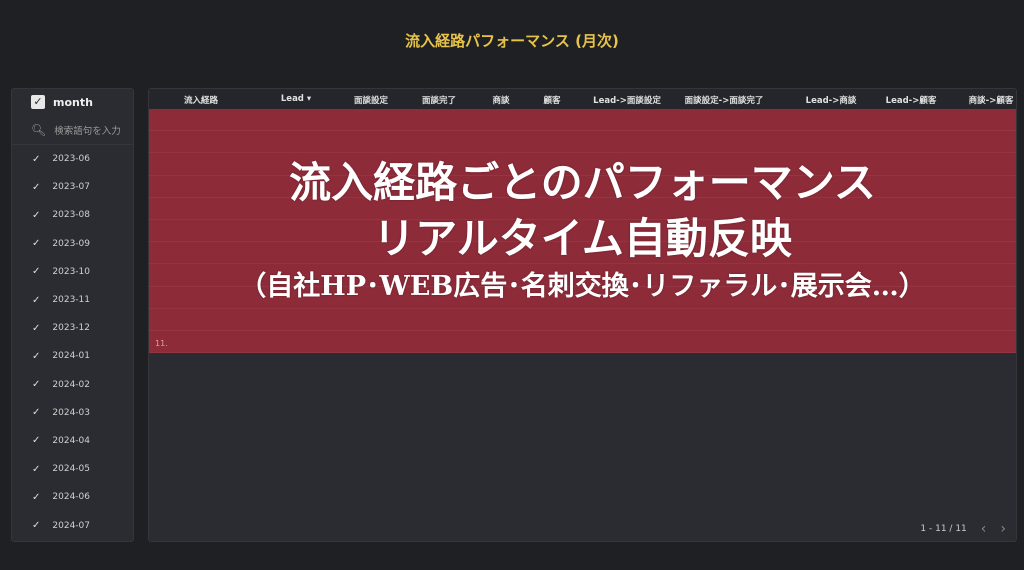 The image size is (1024, 570). I want to click on month-label: 2023-11, so click(71, 300).